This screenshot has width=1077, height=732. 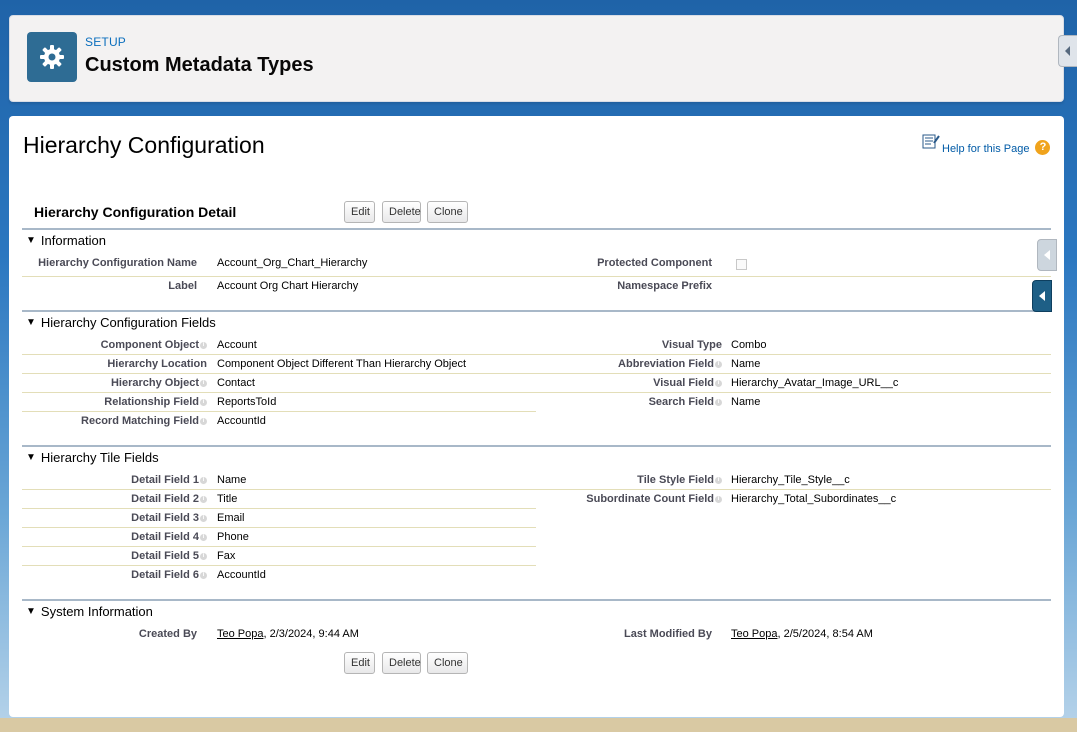 What do you see at coordinates (741, 264) in the screenshot?
I see `protected-component-checkbox` at bounding box center [741, 264].